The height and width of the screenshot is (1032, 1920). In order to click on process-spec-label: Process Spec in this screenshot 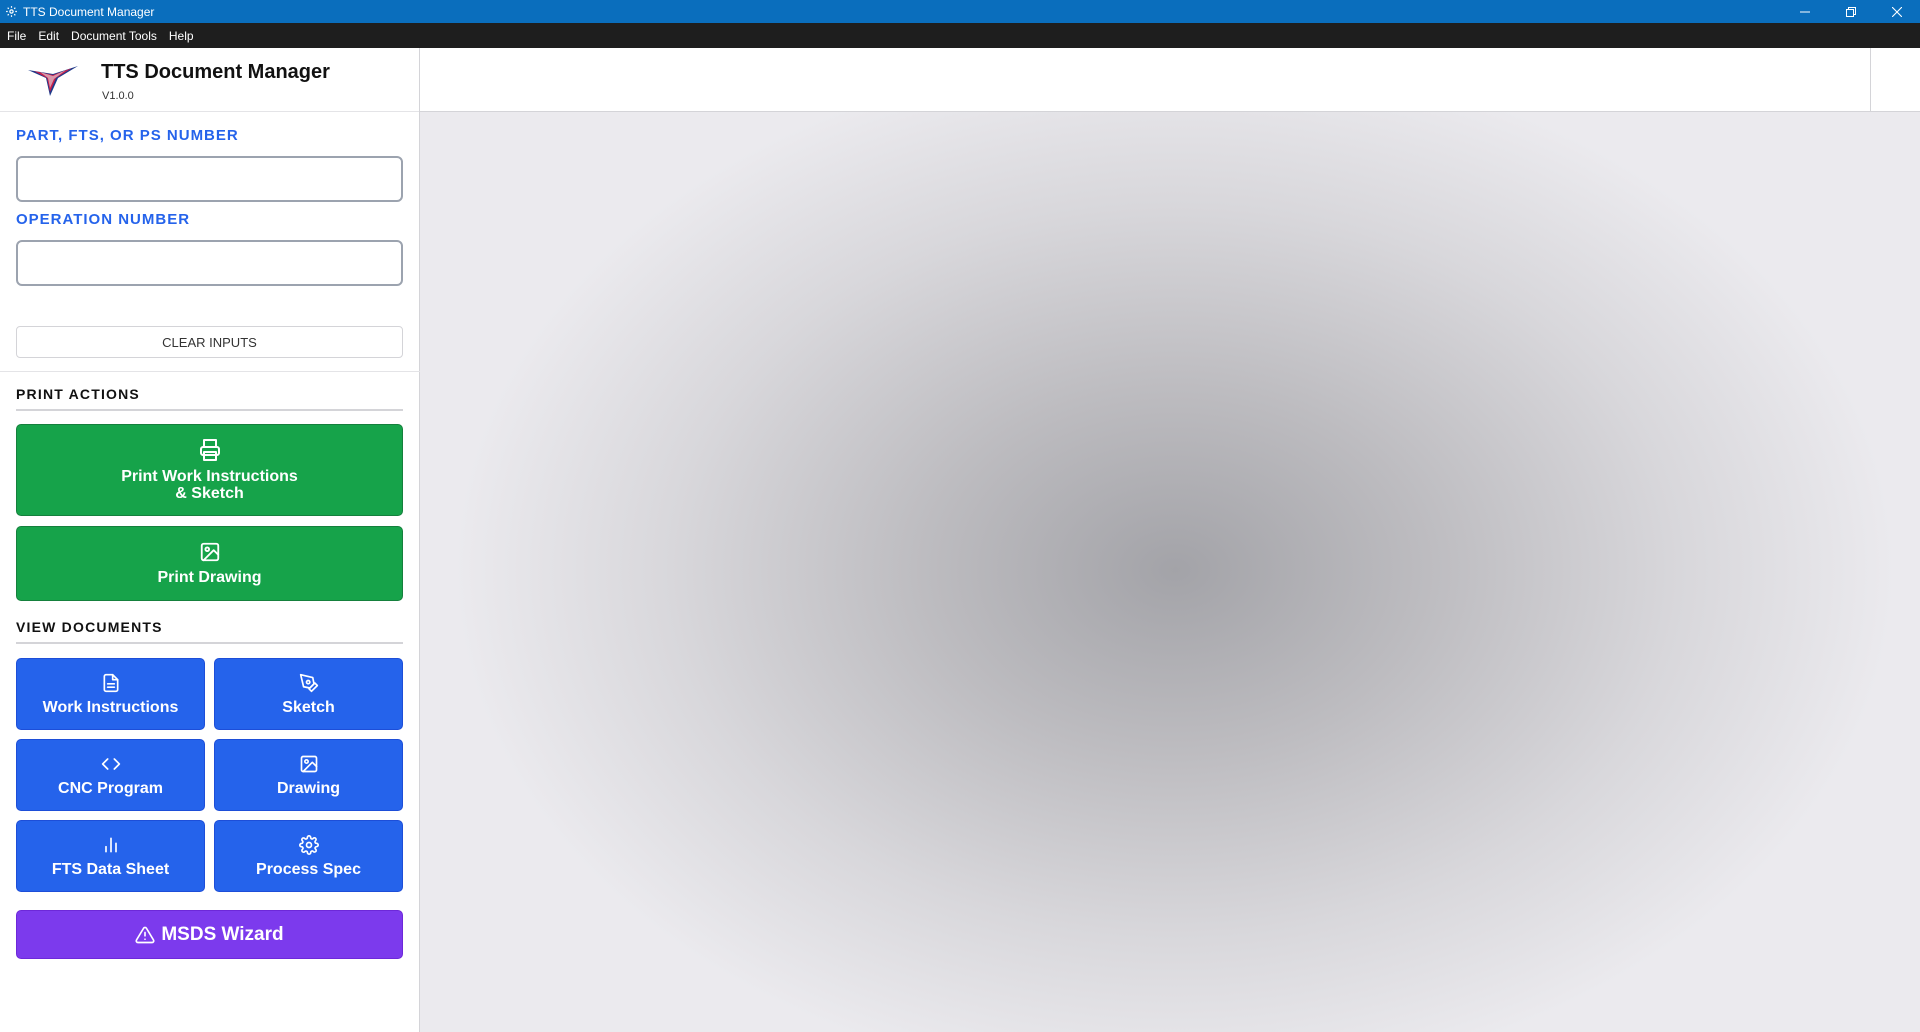, I will do `click(308, 869)`.